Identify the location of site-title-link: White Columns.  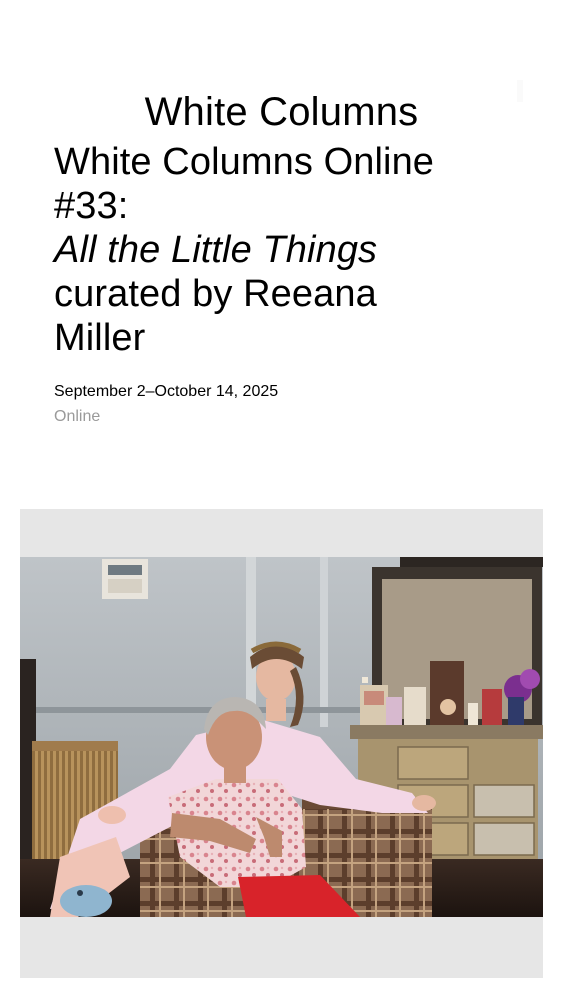
(282, 112).